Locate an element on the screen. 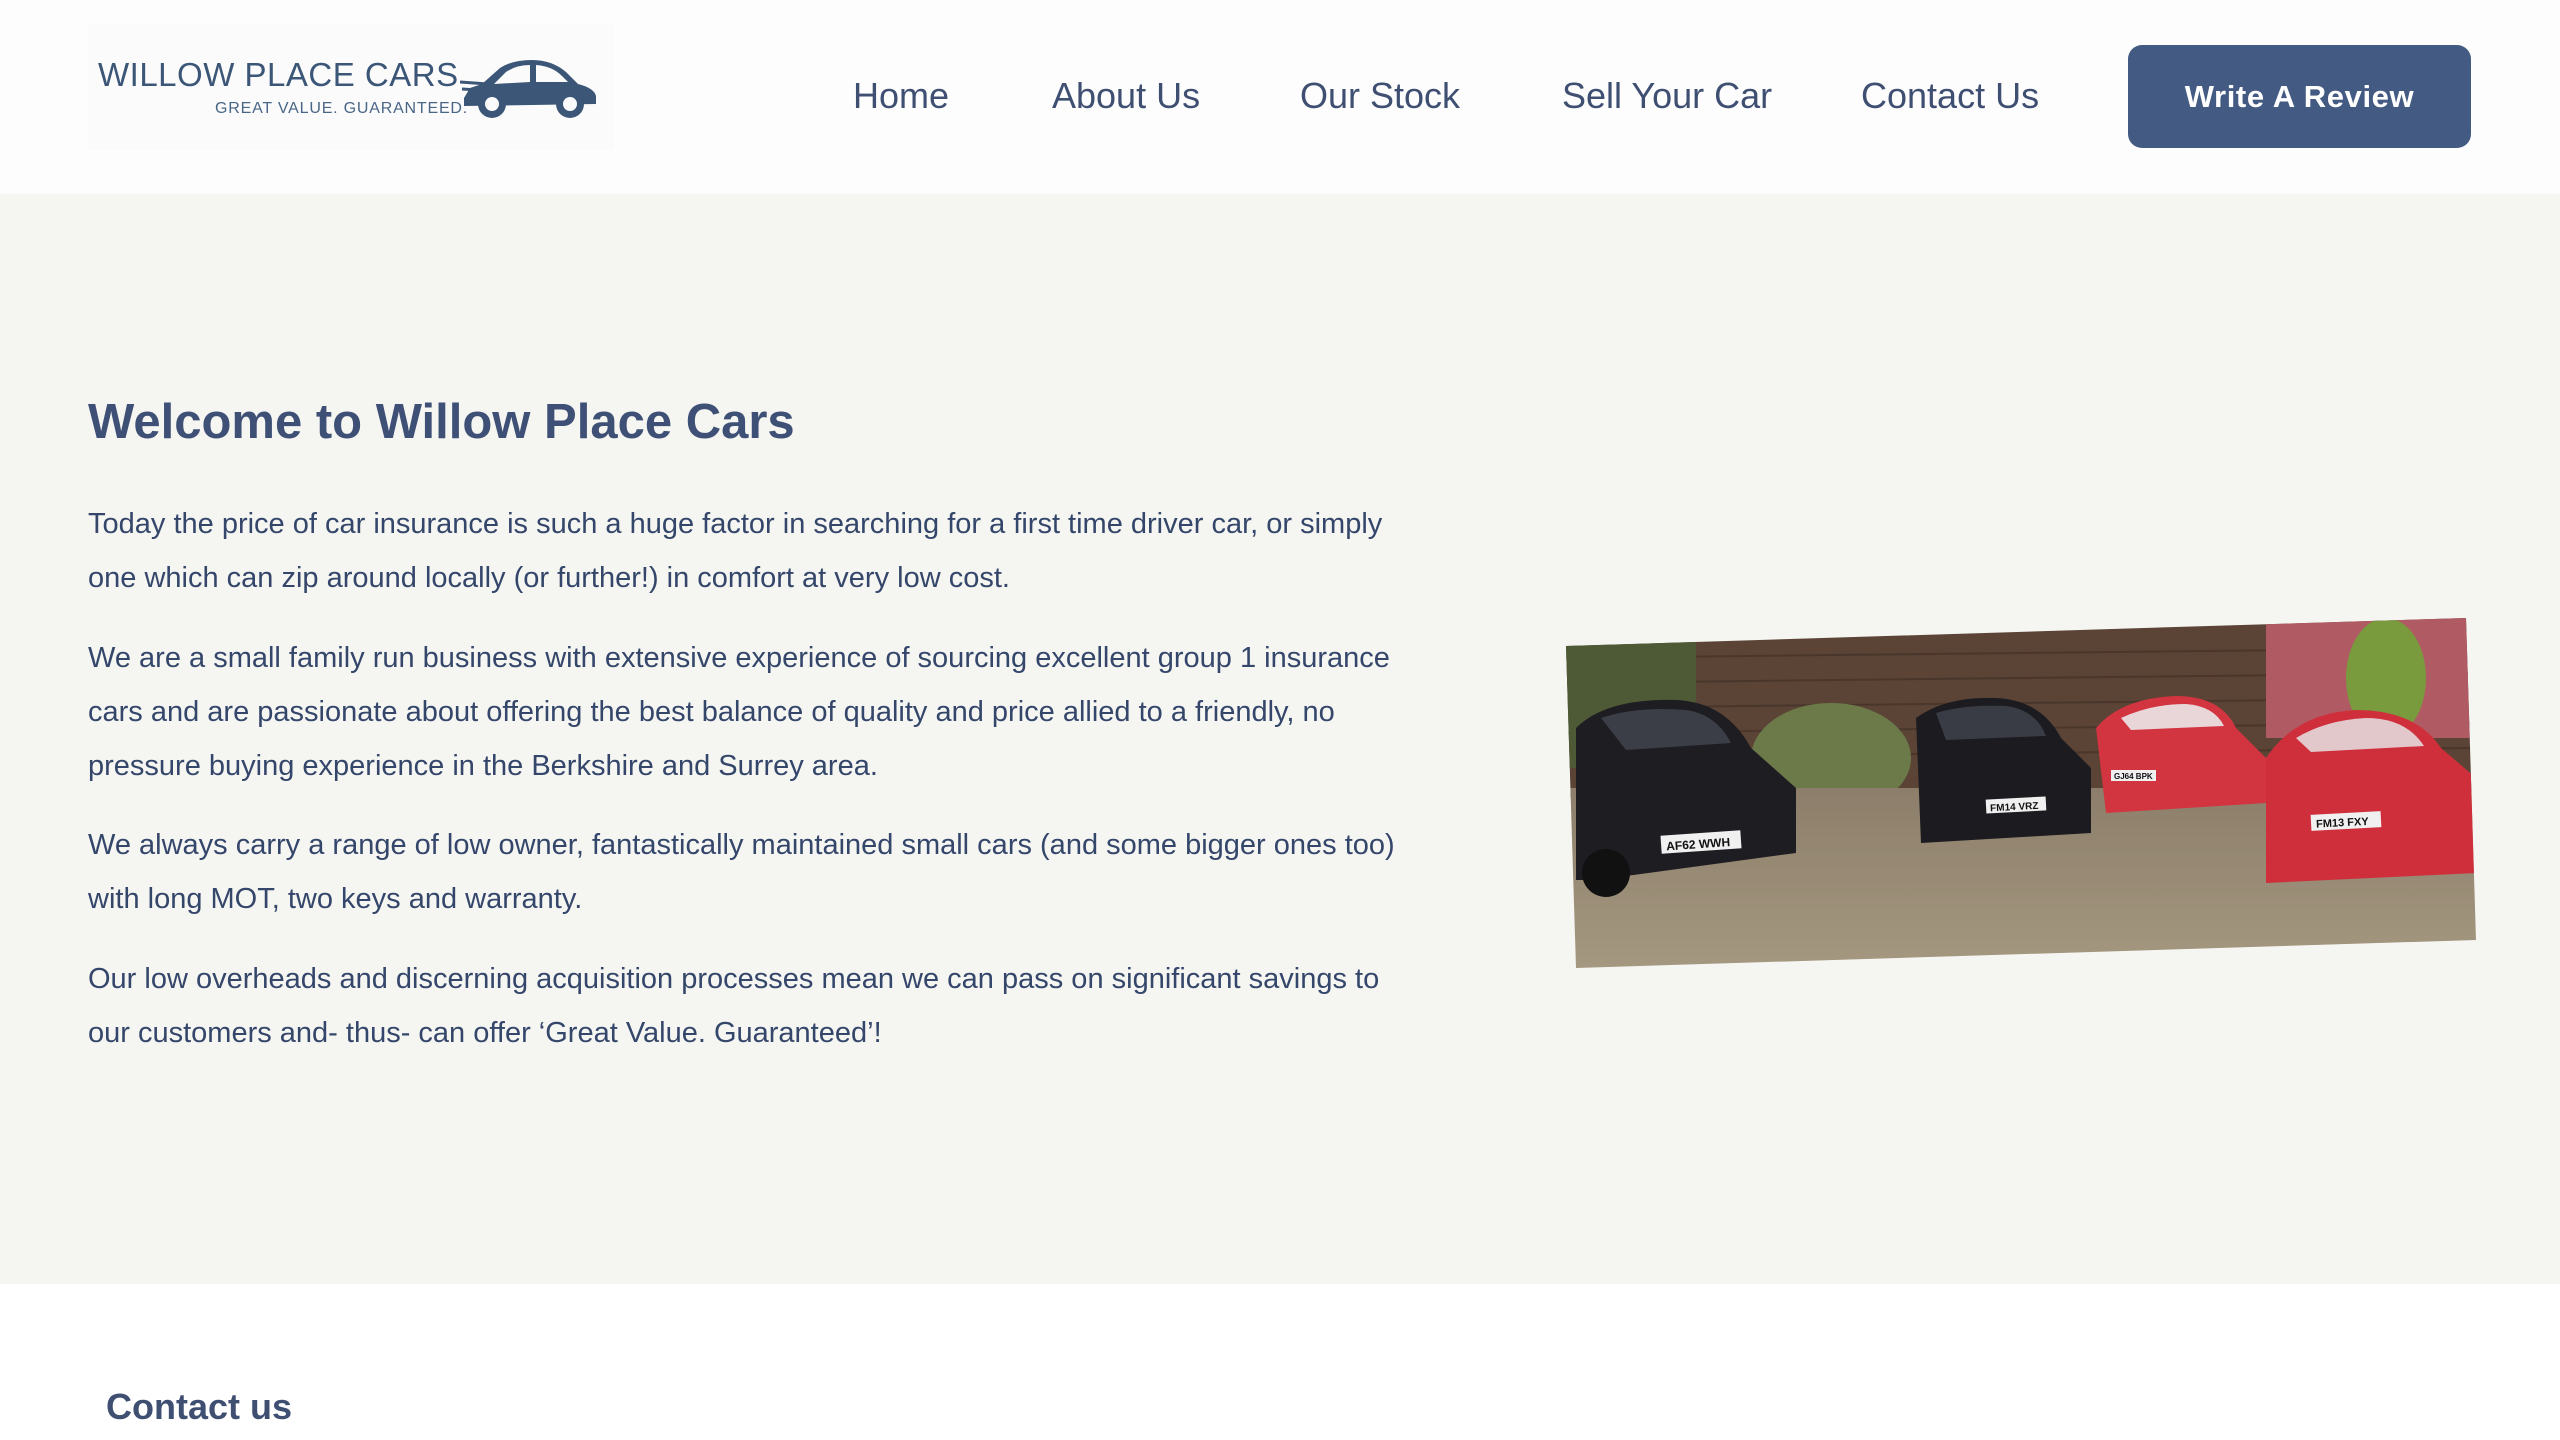 This screenshot has height=1440, width=2560. write-review-button: Write A Review is located at coordinates (2299, 96).